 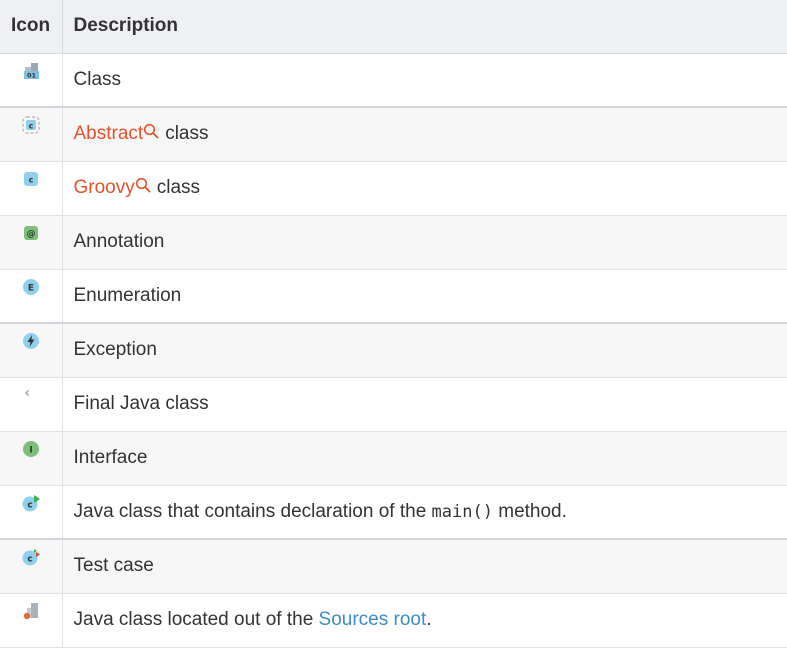 What do you see at coordinates (424, 404) in the screenshot?
I see `row-description: Final Java class` at bounding box center [424, 404].